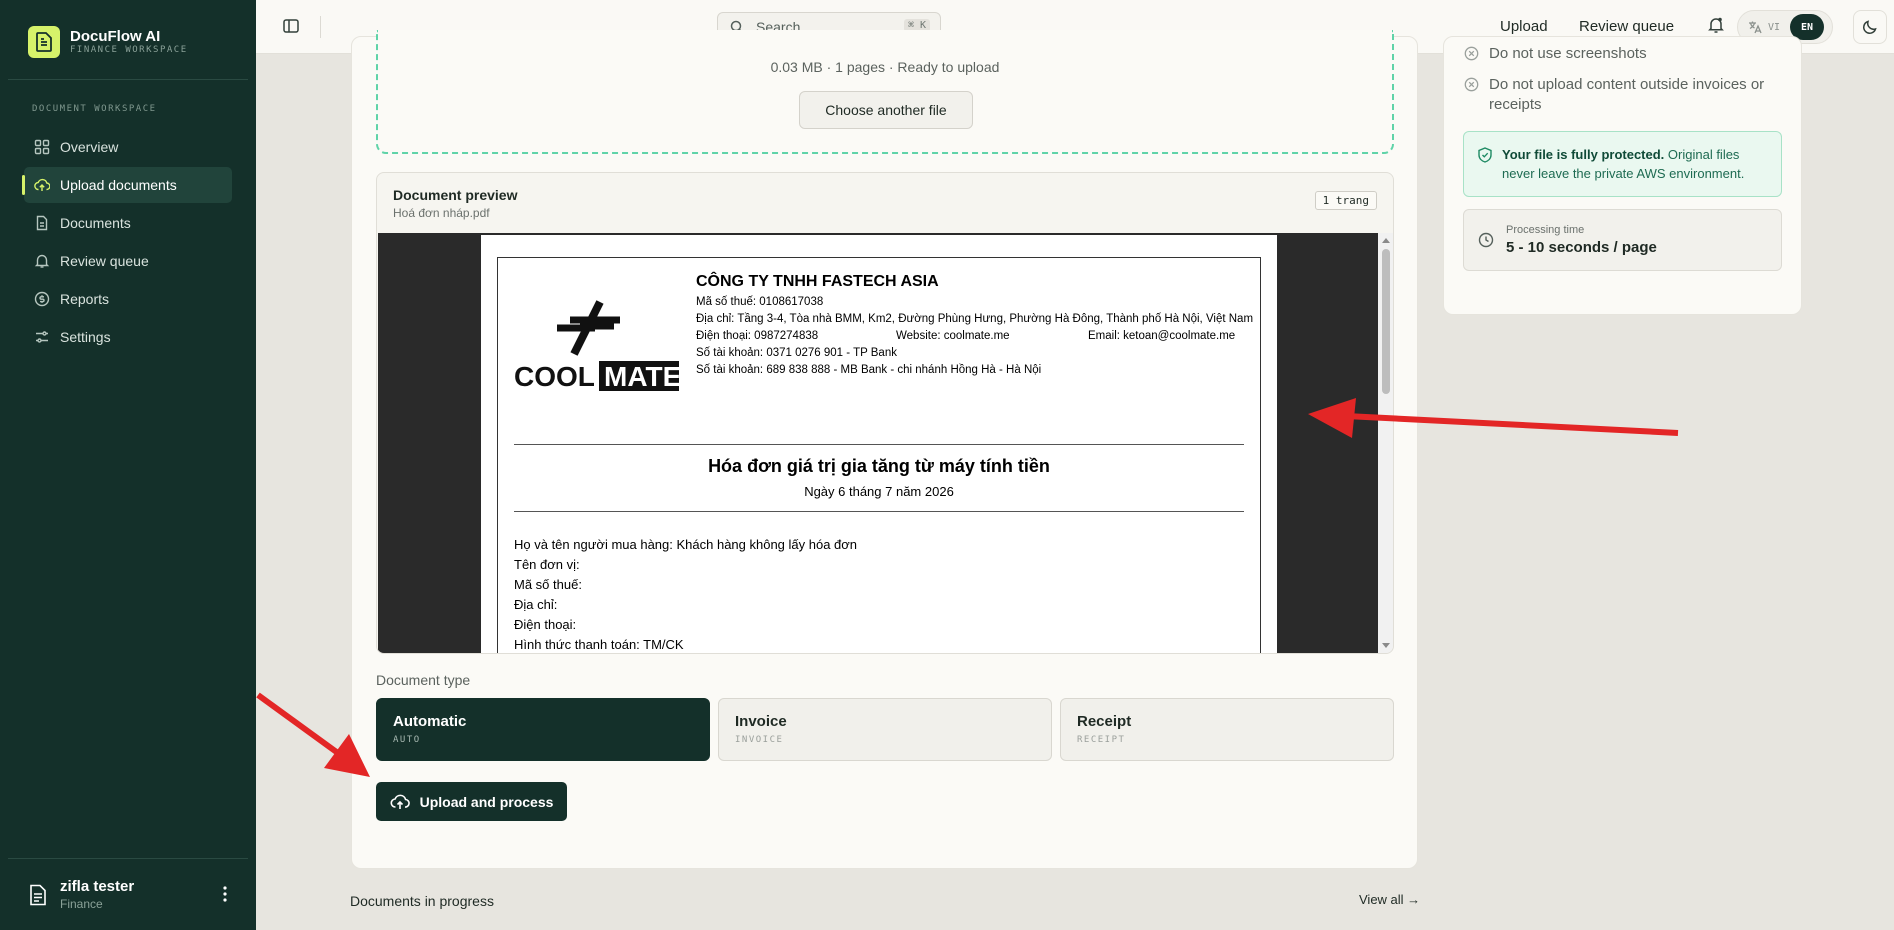 The width and height of the screenshot is (1894, 930). I want to click on protection-bold: Your file is fully protected., so click(1583, 154).